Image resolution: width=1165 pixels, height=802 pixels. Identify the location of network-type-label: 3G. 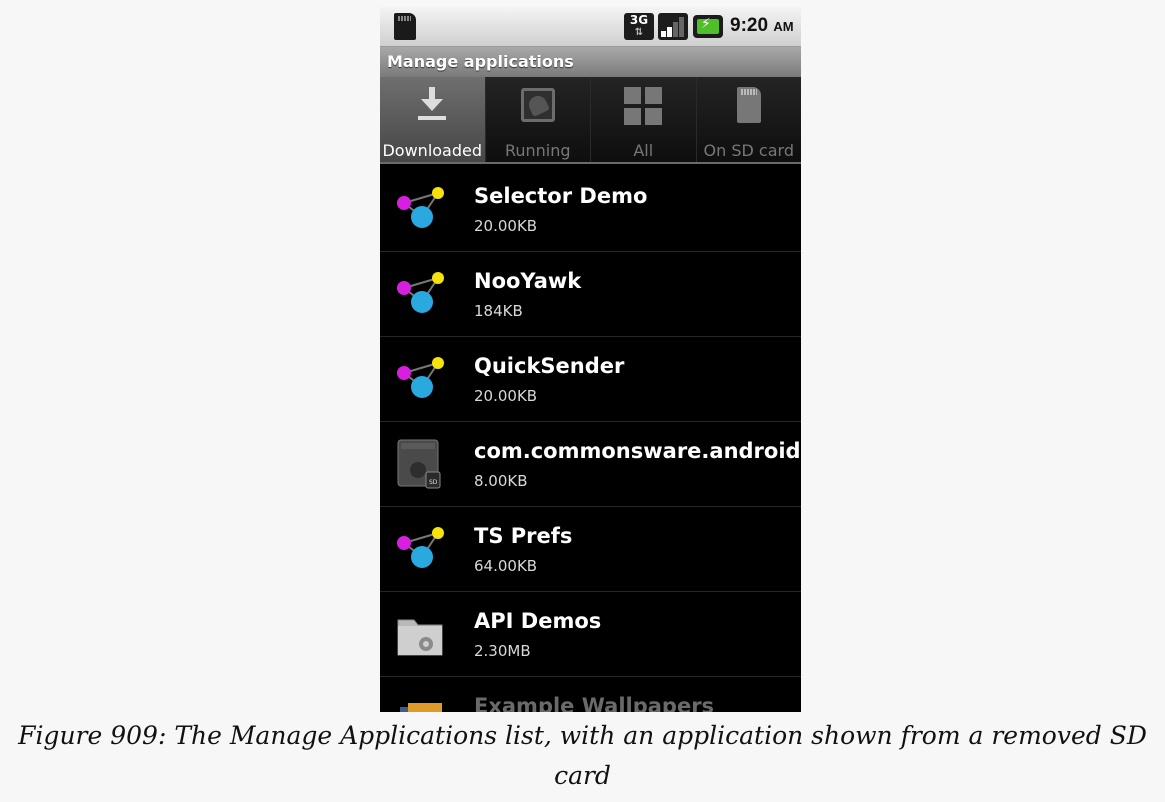
(639, 20).